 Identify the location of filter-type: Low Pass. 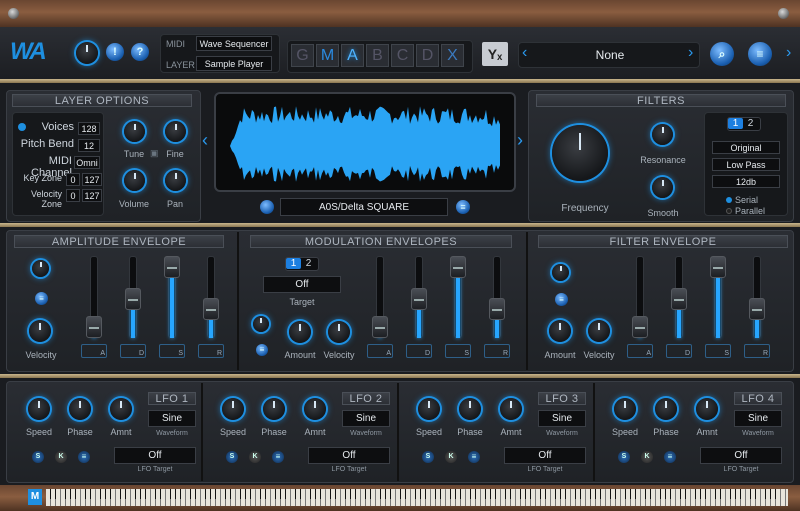
(746, 164).